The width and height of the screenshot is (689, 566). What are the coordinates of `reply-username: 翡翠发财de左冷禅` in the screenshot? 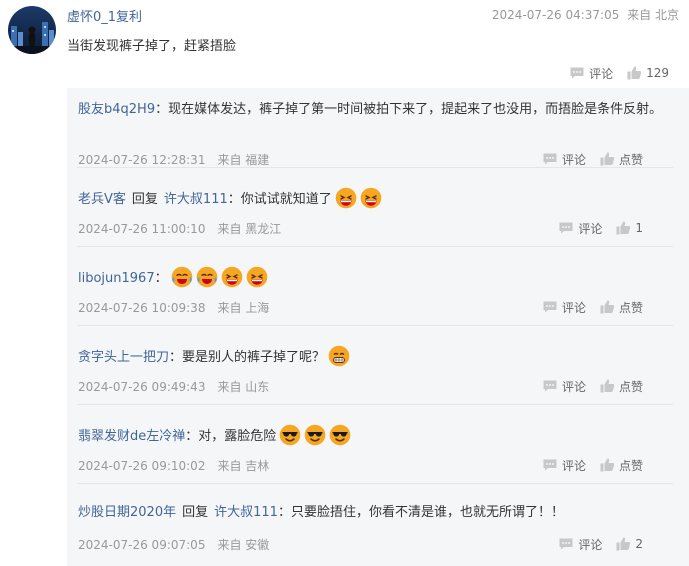 It's located at (131, 436).